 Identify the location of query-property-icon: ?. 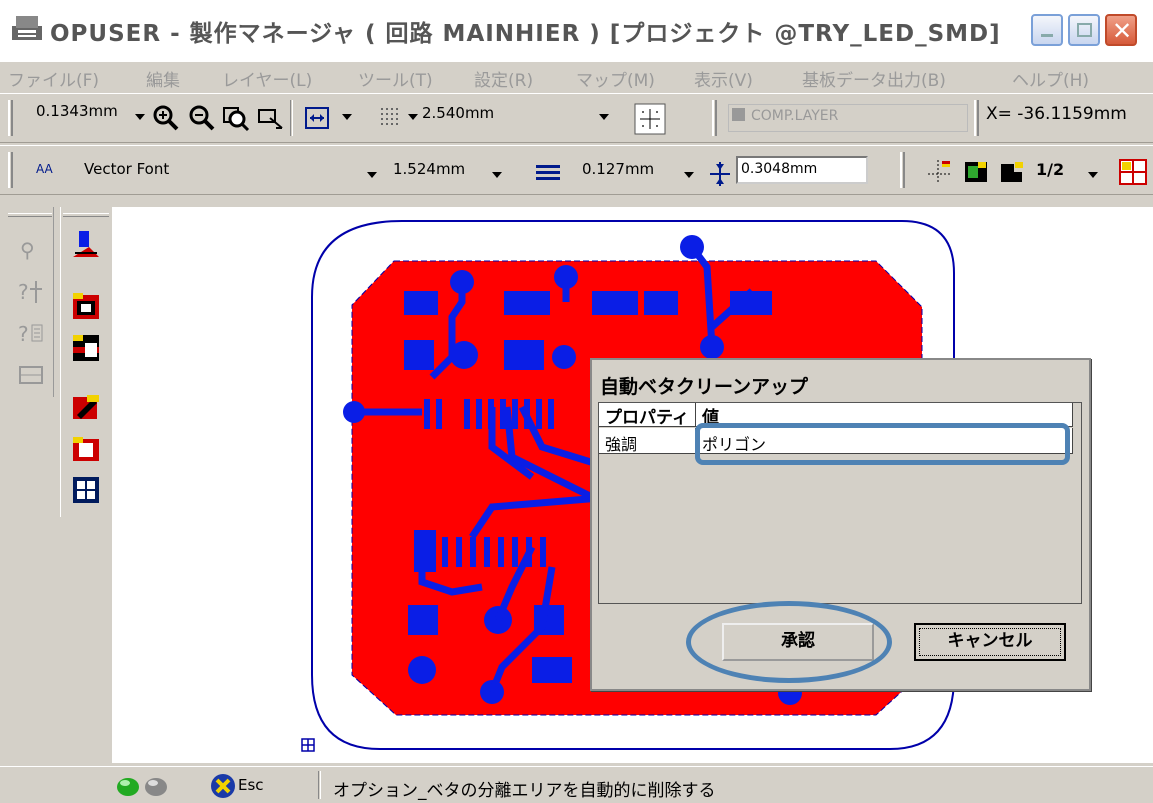
(31, 292).